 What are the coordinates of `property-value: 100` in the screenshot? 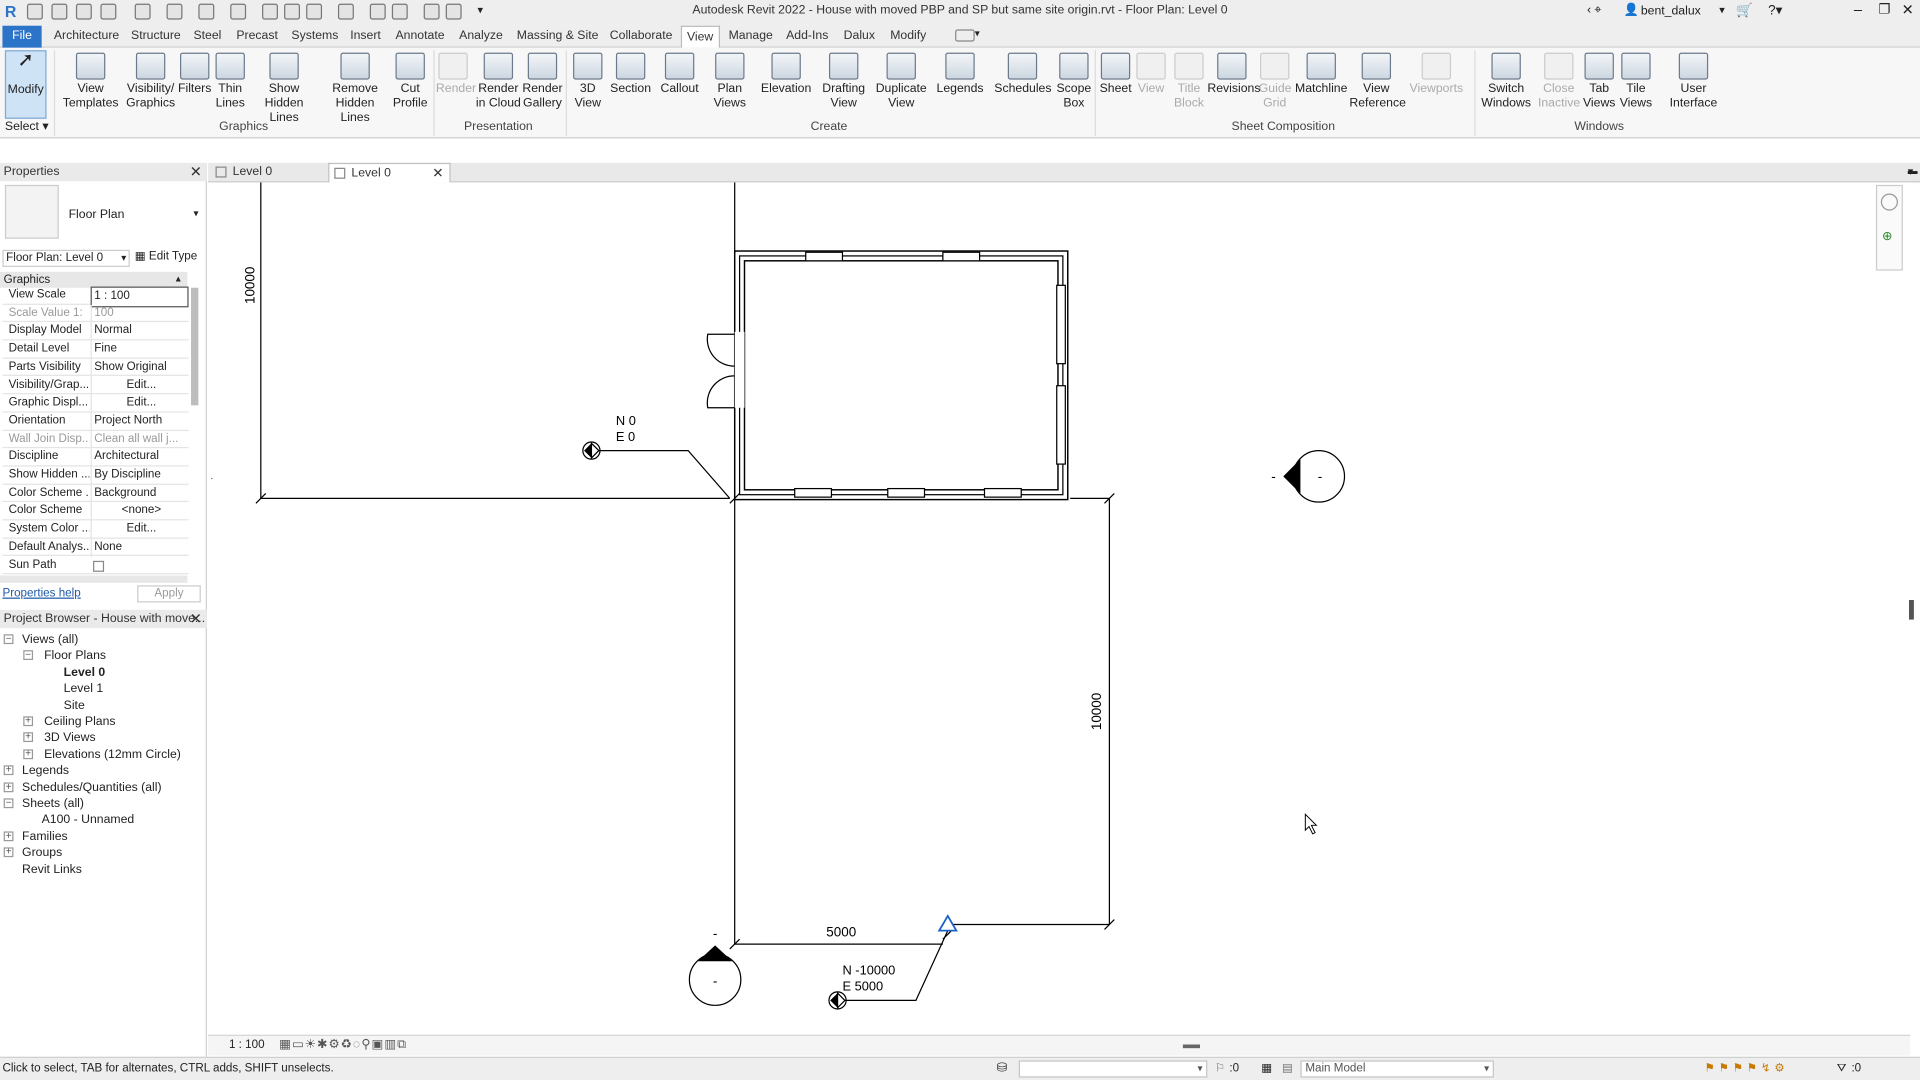 It's located at (139, 313).